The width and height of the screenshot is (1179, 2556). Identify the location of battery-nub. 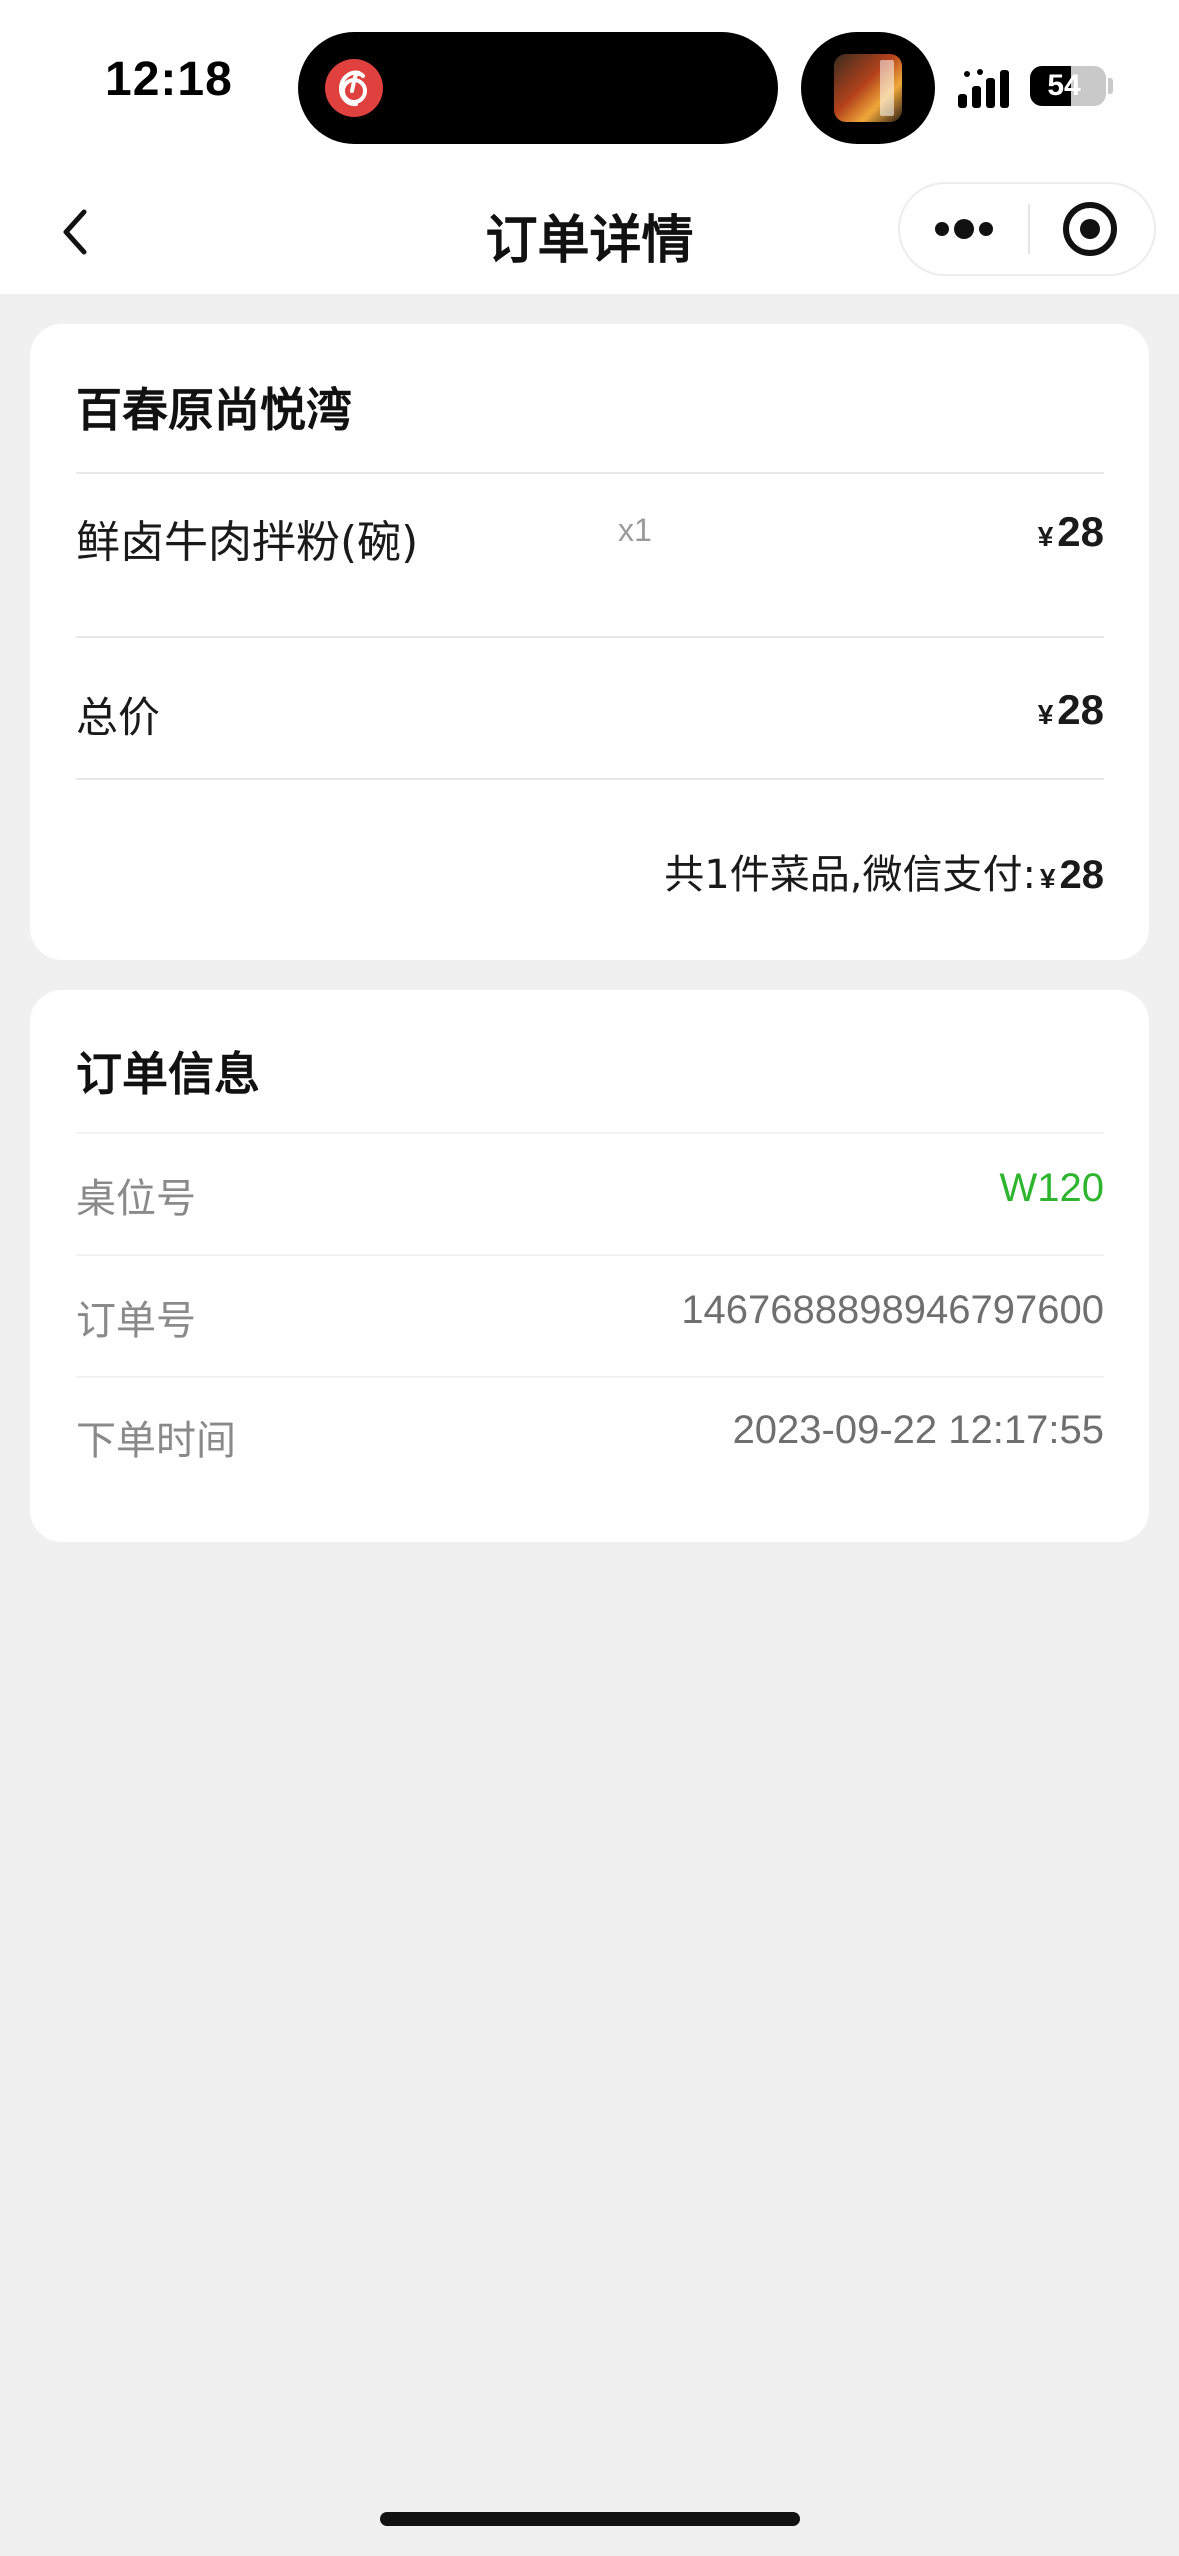
(1110, 86).